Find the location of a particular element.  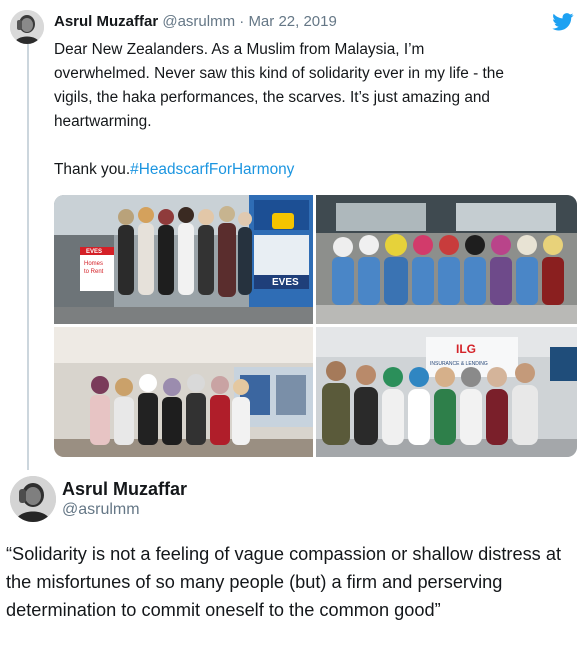

hashtag-link: #HeadscarfForHarmony is located at coordinates (212, 169).